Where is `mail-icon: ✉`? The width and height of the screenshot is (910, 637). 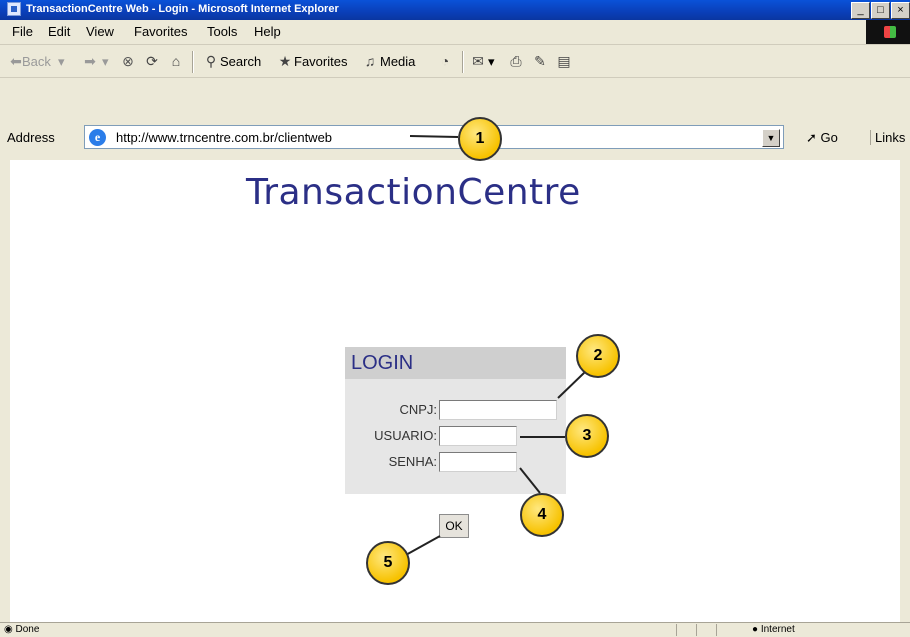
mail-icon: ✉ is located at coordinates (478, 61).